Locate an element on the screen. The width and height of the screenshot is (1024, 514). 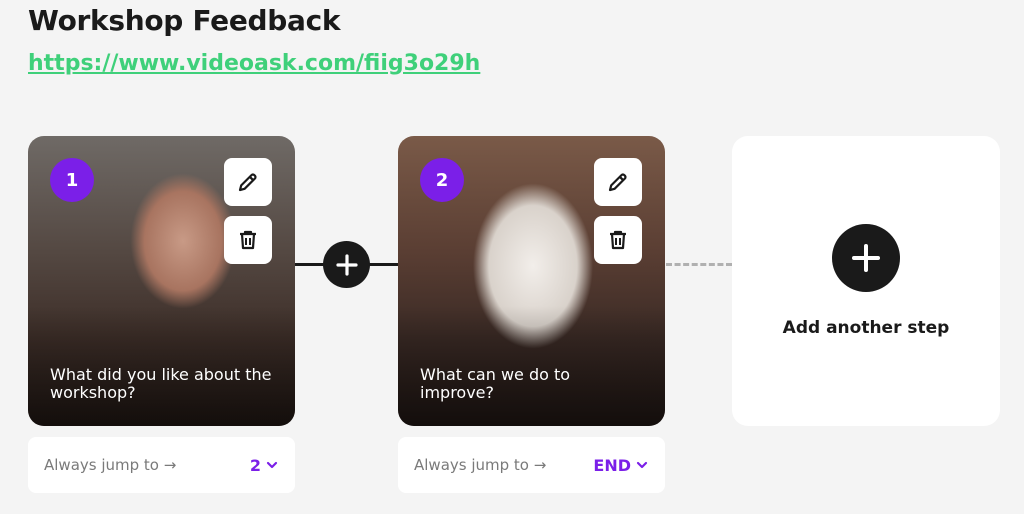
jump-target: 2 is located at coordinates (264, 465).